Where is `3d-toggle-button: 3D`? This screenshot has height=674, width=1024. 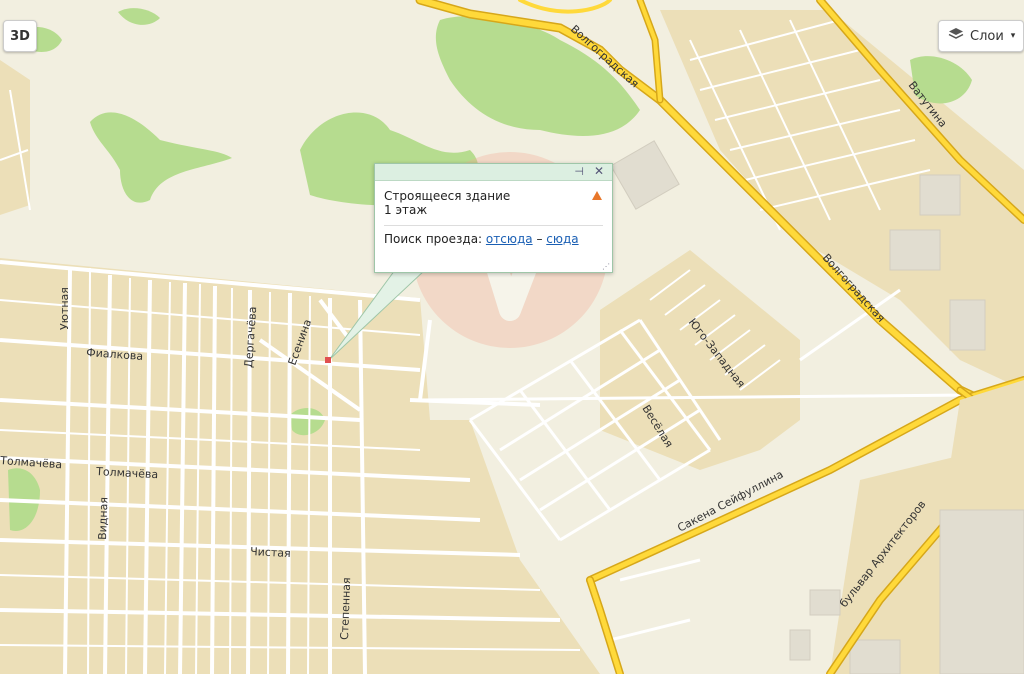 3d-toggle-button: 3D is located at coordinates (20, 36).